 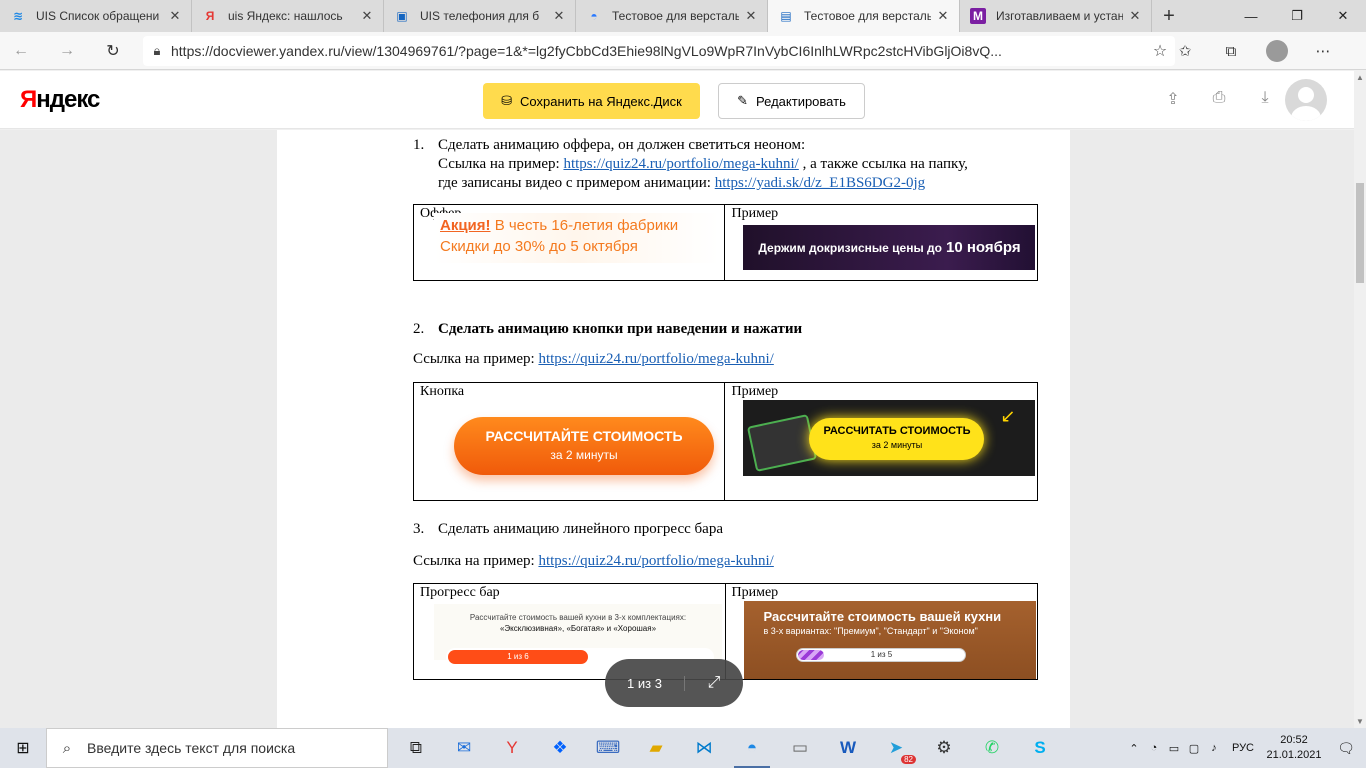 What do you see at coordinates (908, 759) in the screenshot?
I see `telegram-badge: 82` at bounding box center [908, 759].